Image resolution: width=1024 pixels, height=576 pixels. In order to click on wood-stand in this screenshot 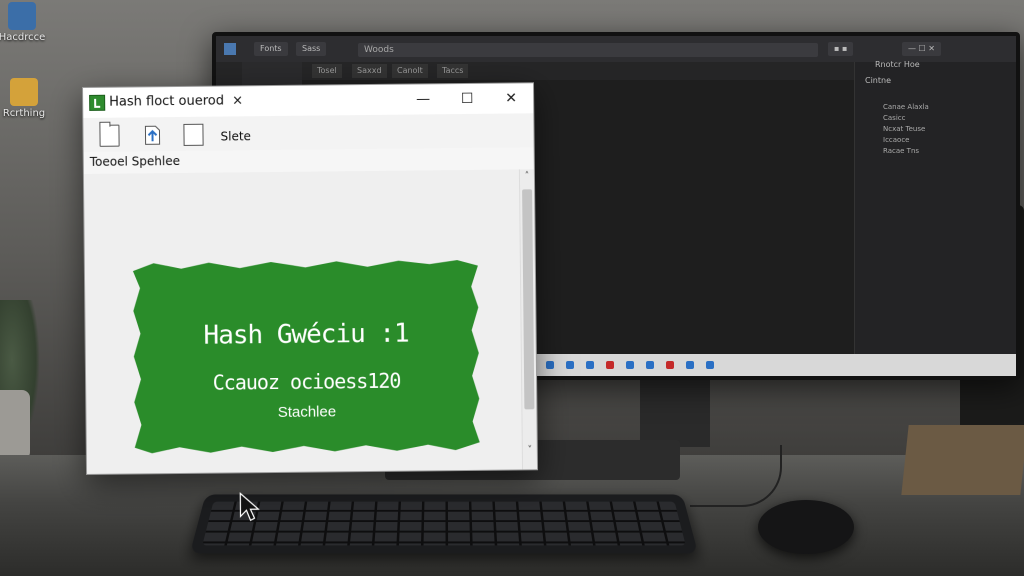, I will do `click(962, 460)`.